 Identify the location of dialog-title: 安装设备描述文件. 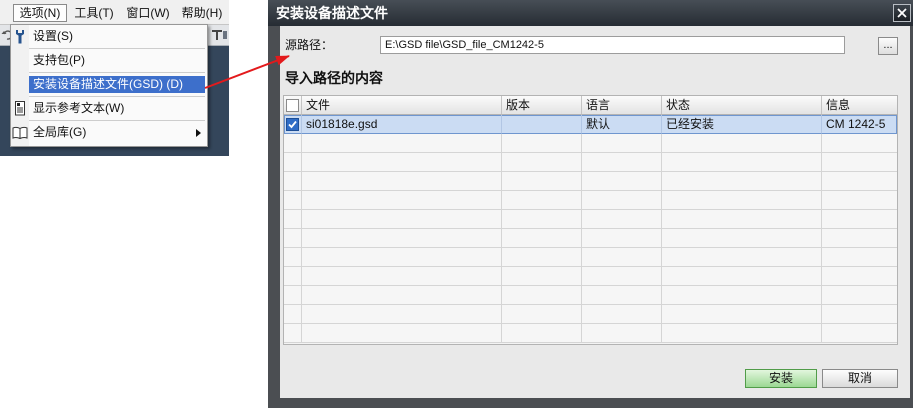
(332, 13).